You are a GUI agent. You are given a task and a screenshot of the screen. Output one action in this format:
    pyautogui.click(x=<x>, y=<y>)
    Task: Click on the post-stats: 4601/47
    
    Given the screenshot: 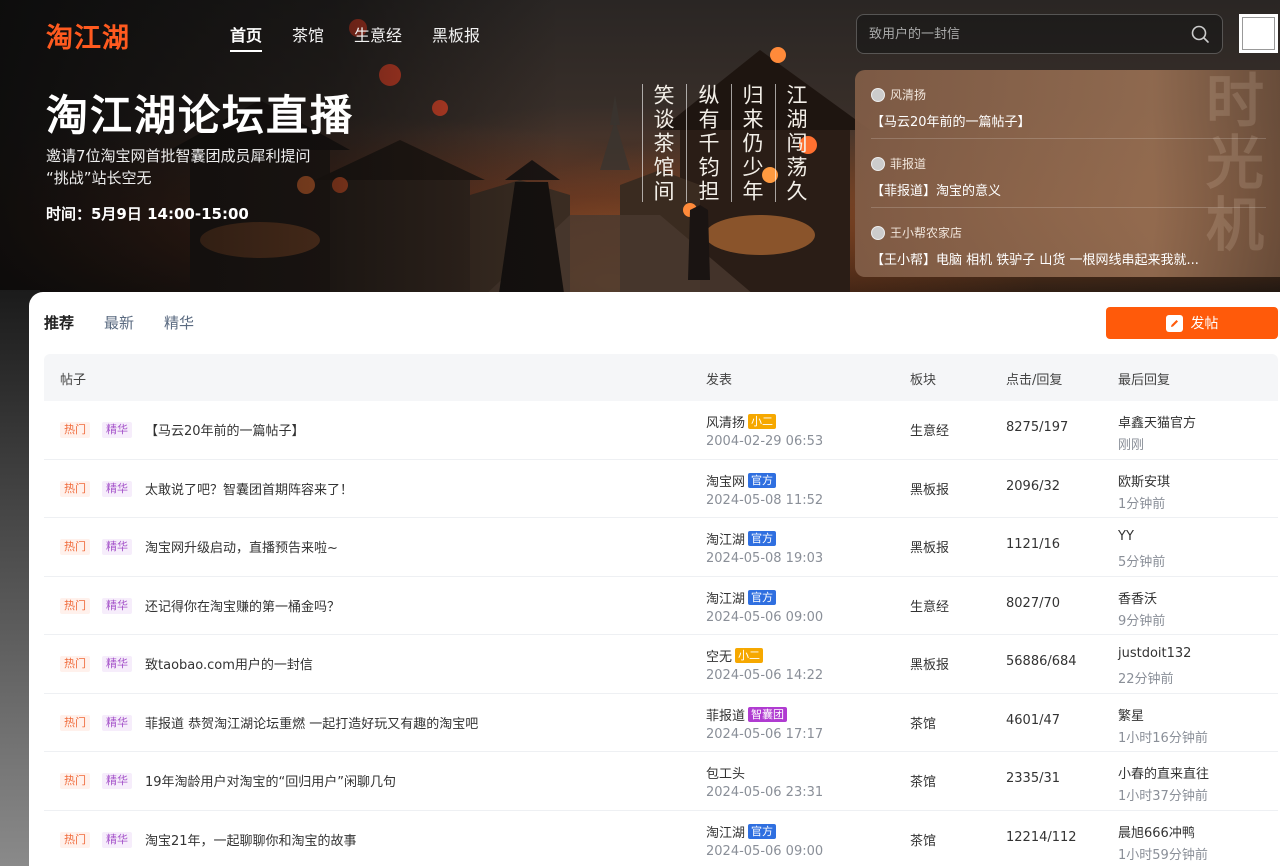 What is the action you would take?
    pyautogui.click(x=1033, y=720)
    